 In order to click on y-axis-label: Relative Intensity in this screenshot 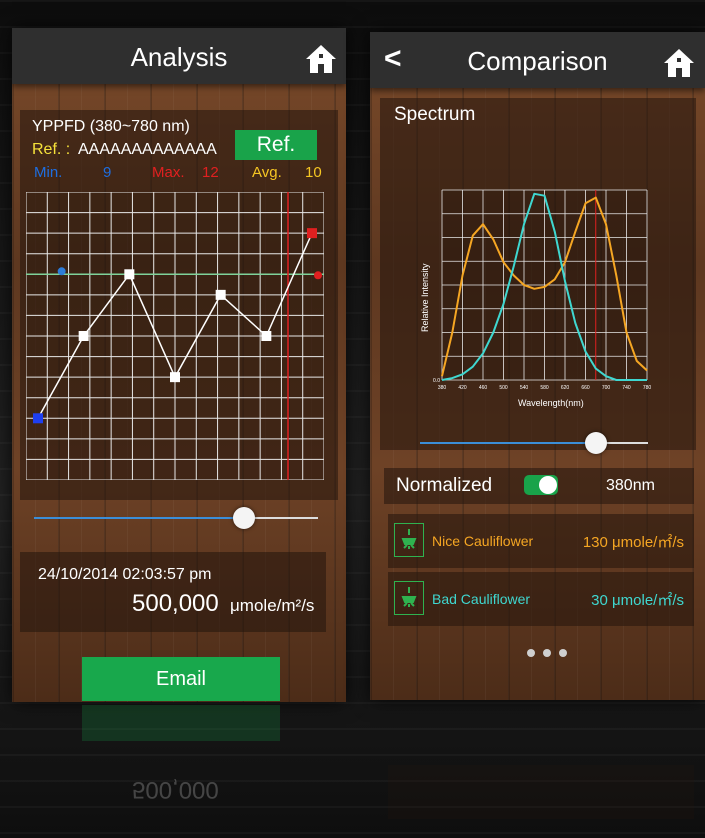, I will do `click(425, 297)`.